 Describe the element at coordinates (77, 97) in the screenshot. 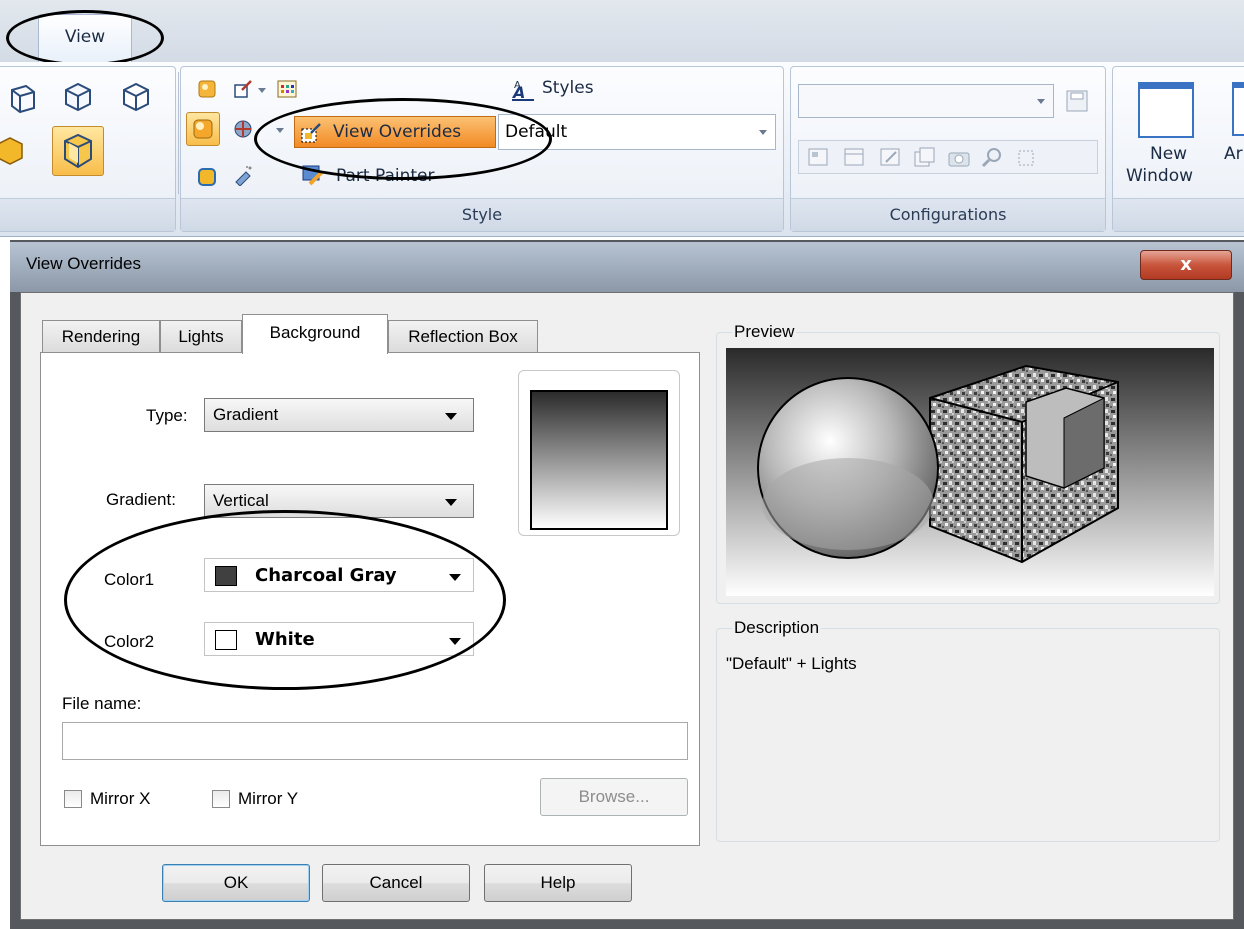

I see `hidden-lines-cube-icon` at that location.